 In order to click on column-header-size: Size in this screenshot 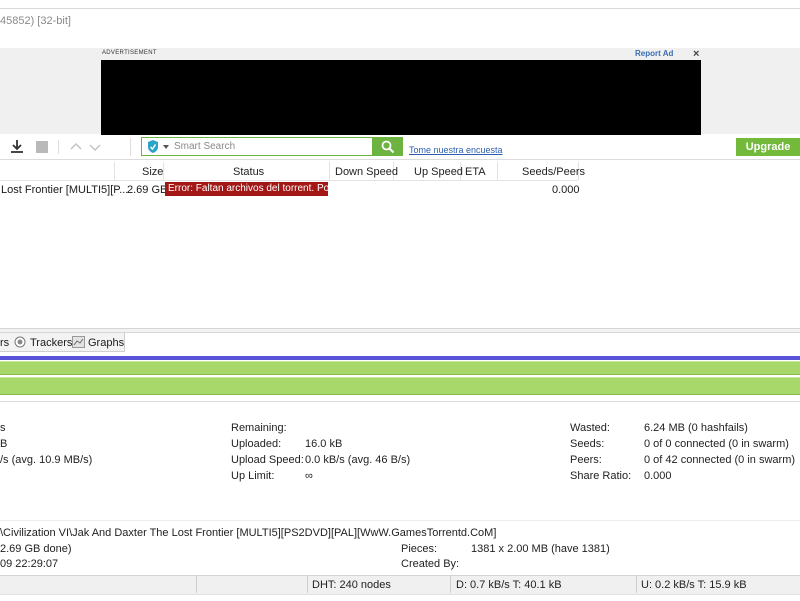, I will do `click(152, 172)`.